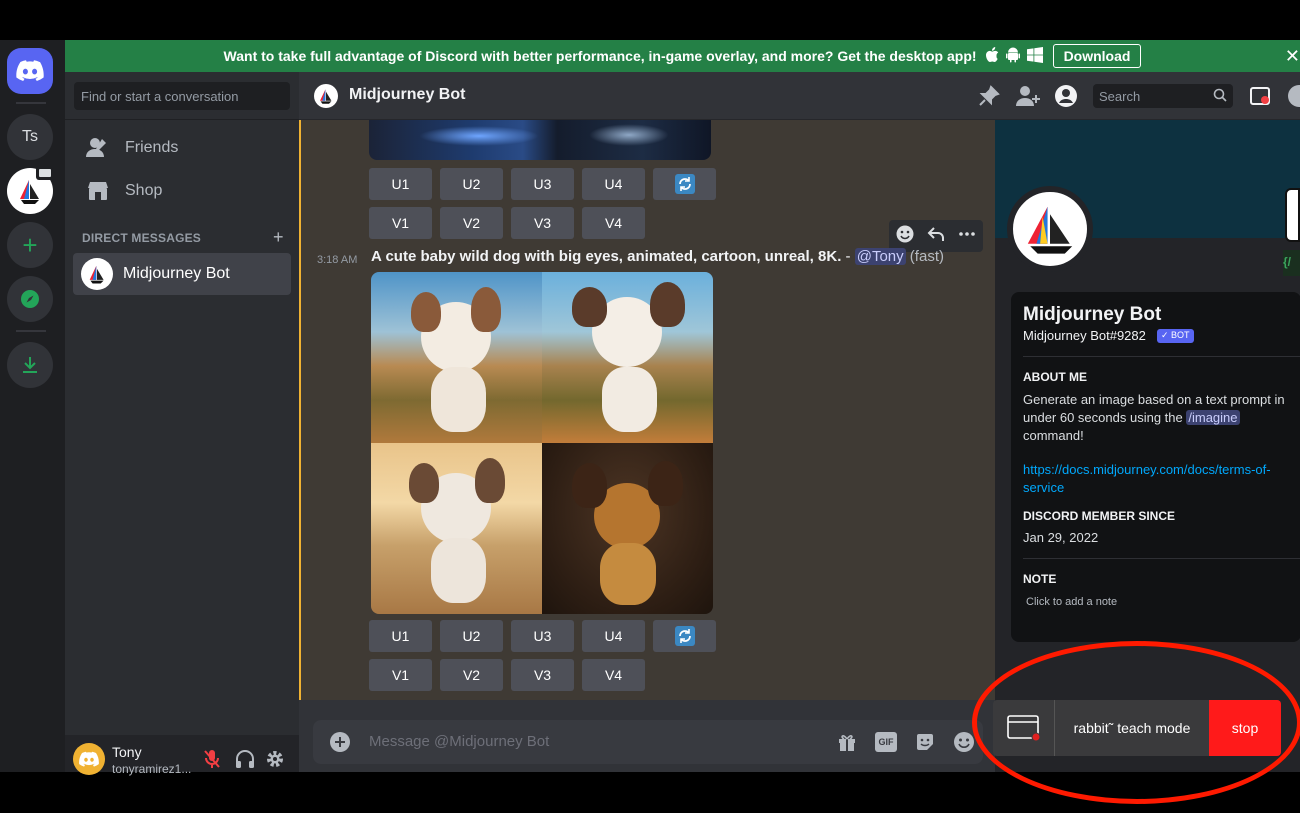 This screenshot has height=813, width=1300. I want to click on header-search-input: Search, so click(1163, 96).